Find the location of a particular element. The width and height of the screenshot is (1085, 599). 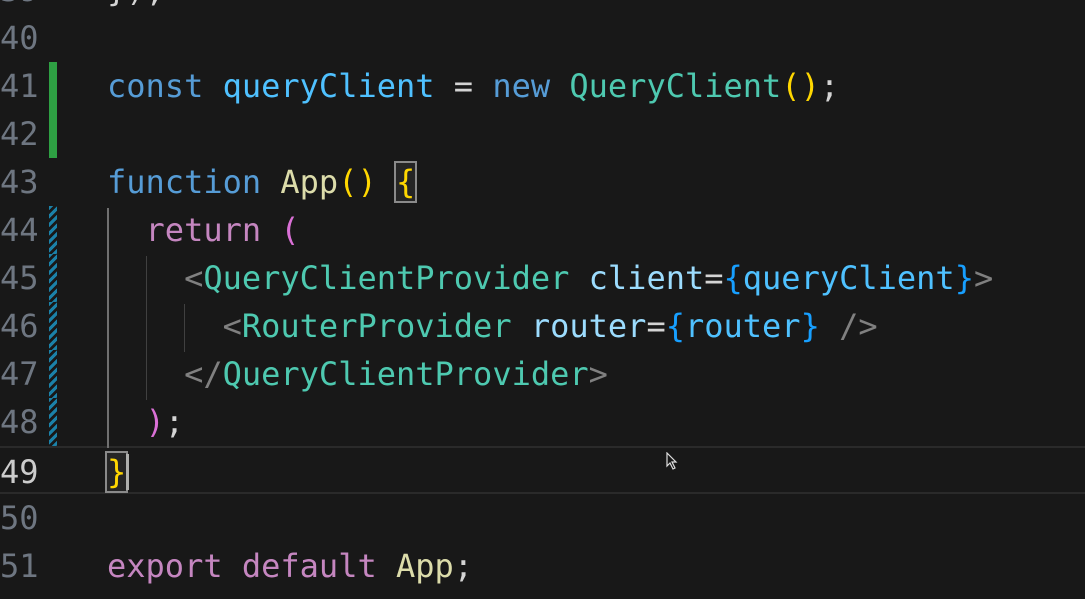

code-token: /> is located at coordinates (848, 326).